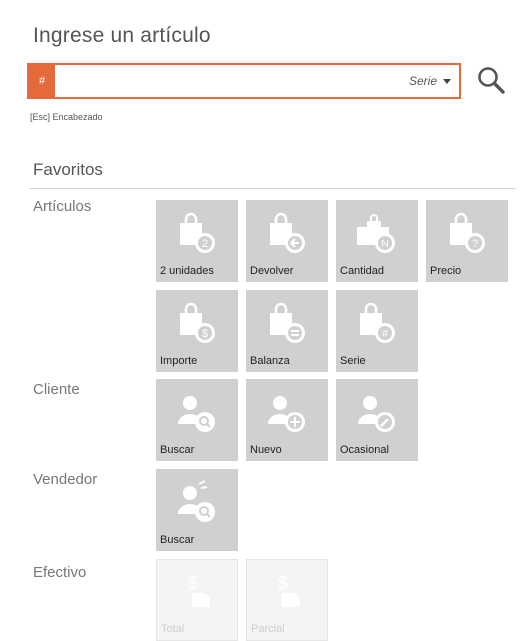 The width and height of the screenshot is (522, 641). I want to click on item-search-bar: # Serie, so click(271, 81).